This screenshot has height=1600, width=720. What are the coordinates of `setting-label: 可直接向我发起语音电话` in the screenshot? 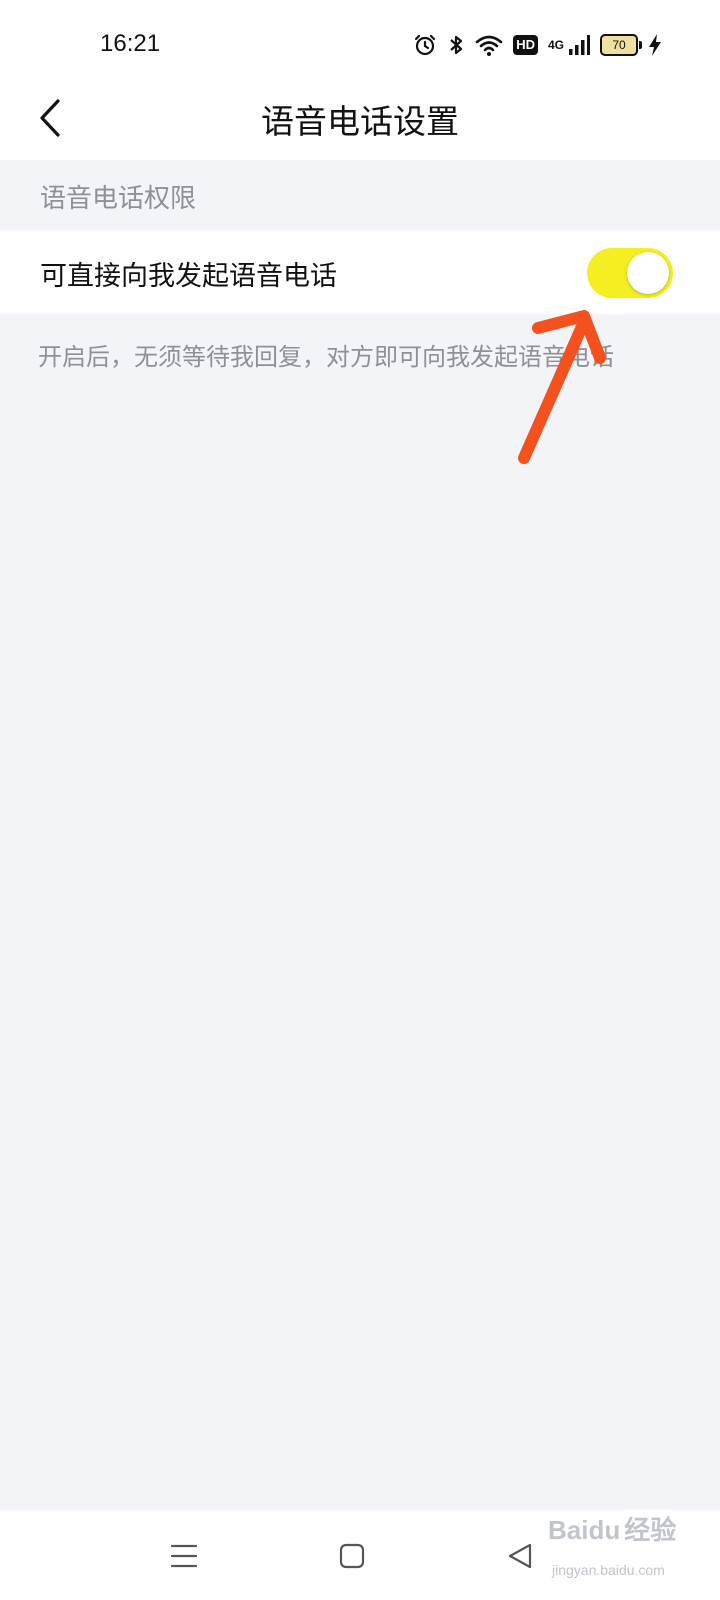 It's located at (188, 276).